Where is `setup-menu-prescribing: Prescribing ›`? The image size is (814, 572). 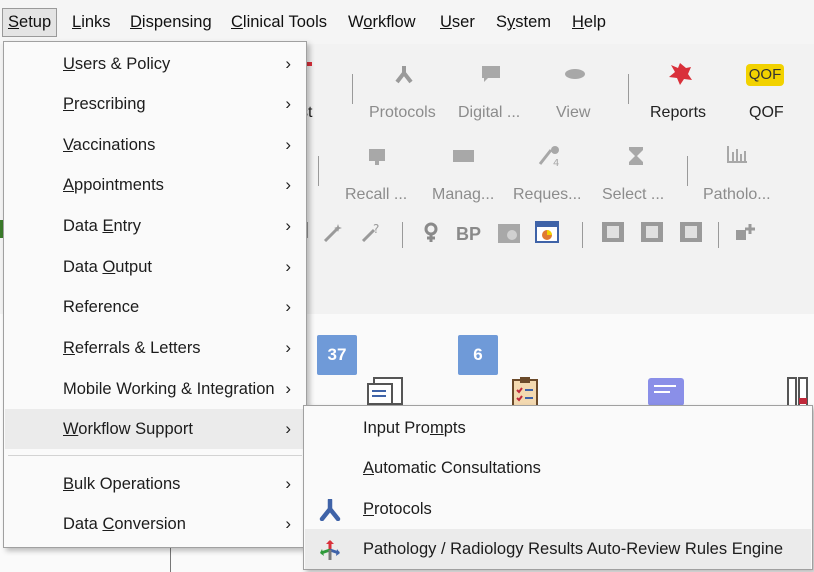
setup-menu-prescribing: Prescribing › is located at coordinates (155, 104).